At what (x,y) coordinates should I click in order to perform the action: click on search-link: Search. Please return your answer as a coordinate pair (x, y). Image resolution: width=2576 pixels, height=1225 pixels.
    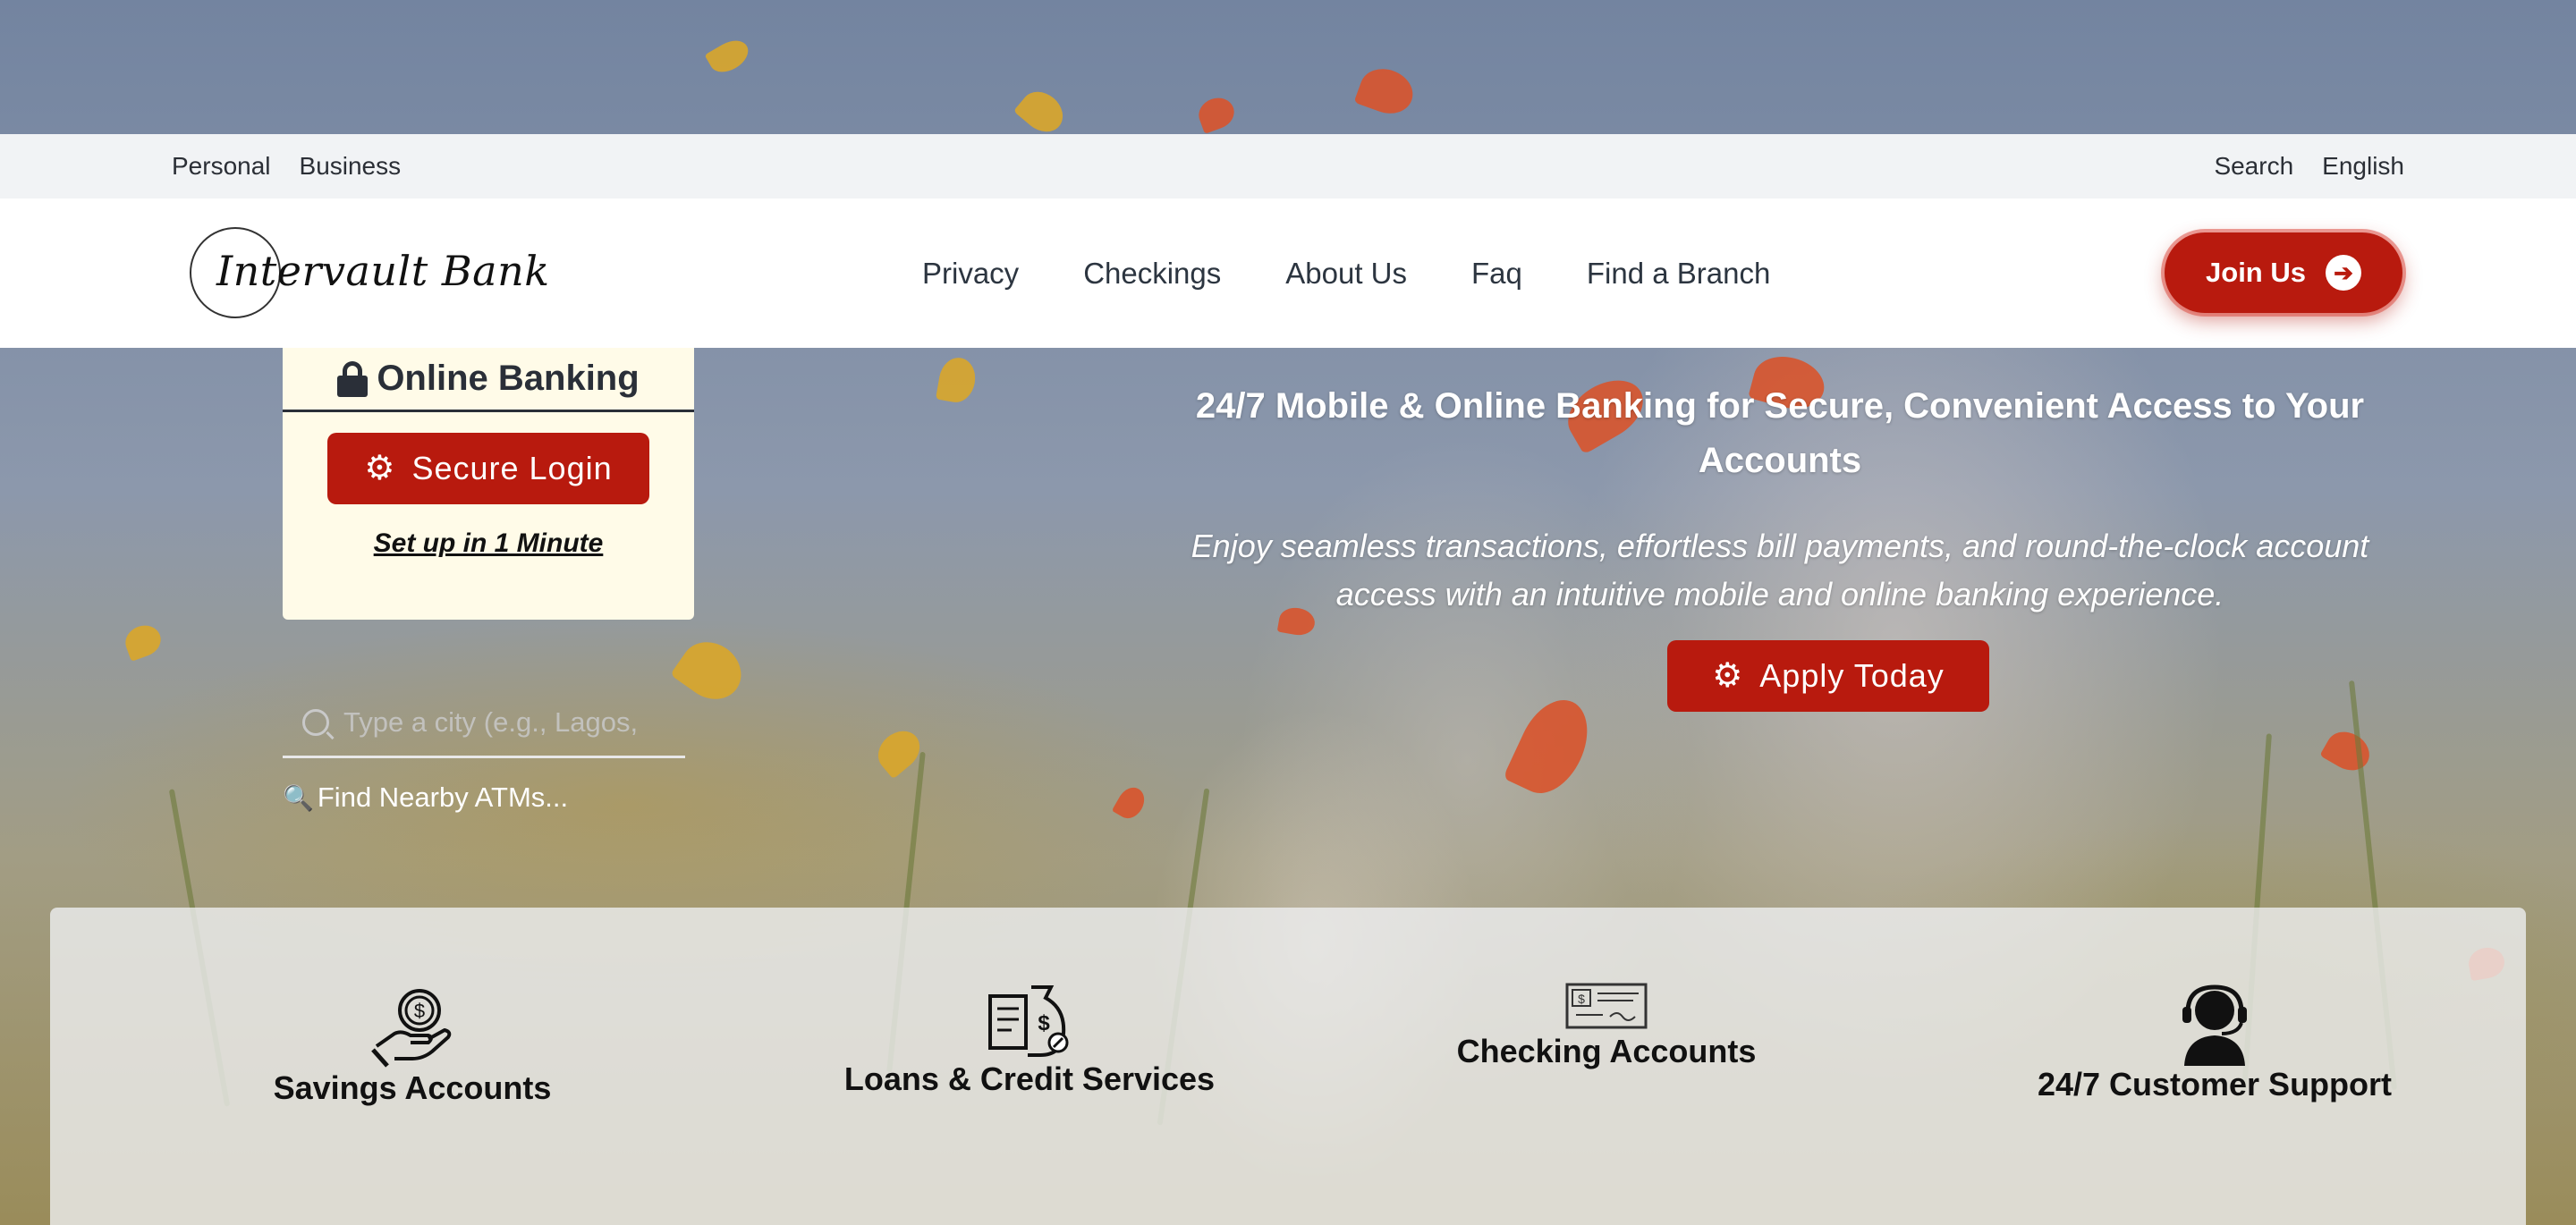
    Looking at the image, I should click on (2253, 166).